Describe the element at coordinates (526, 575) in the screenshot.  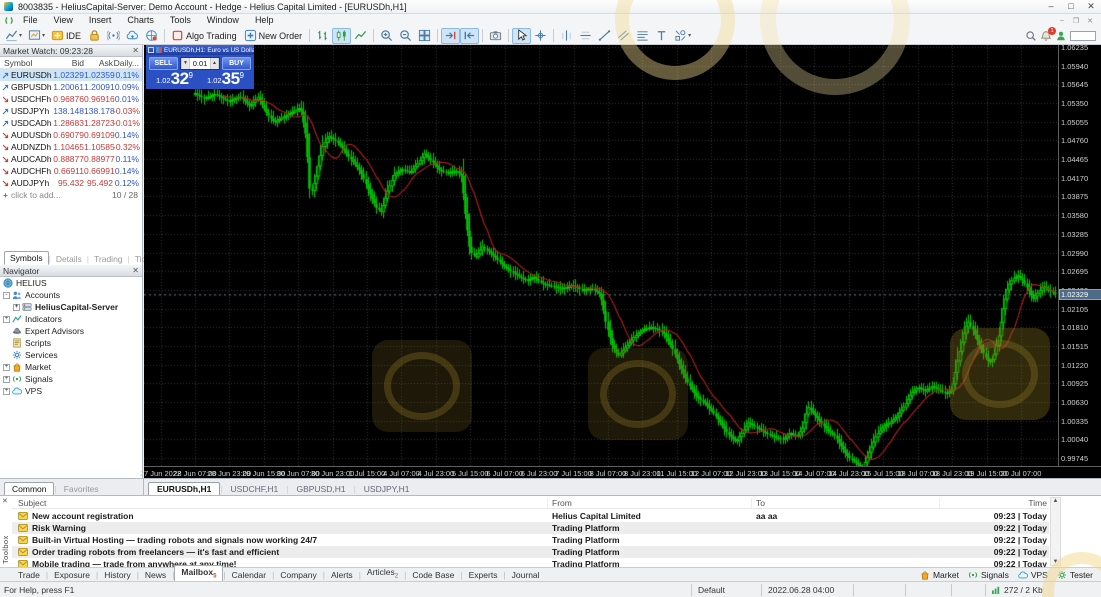
I see `toolbox-tab-journal: Journal` at that location.